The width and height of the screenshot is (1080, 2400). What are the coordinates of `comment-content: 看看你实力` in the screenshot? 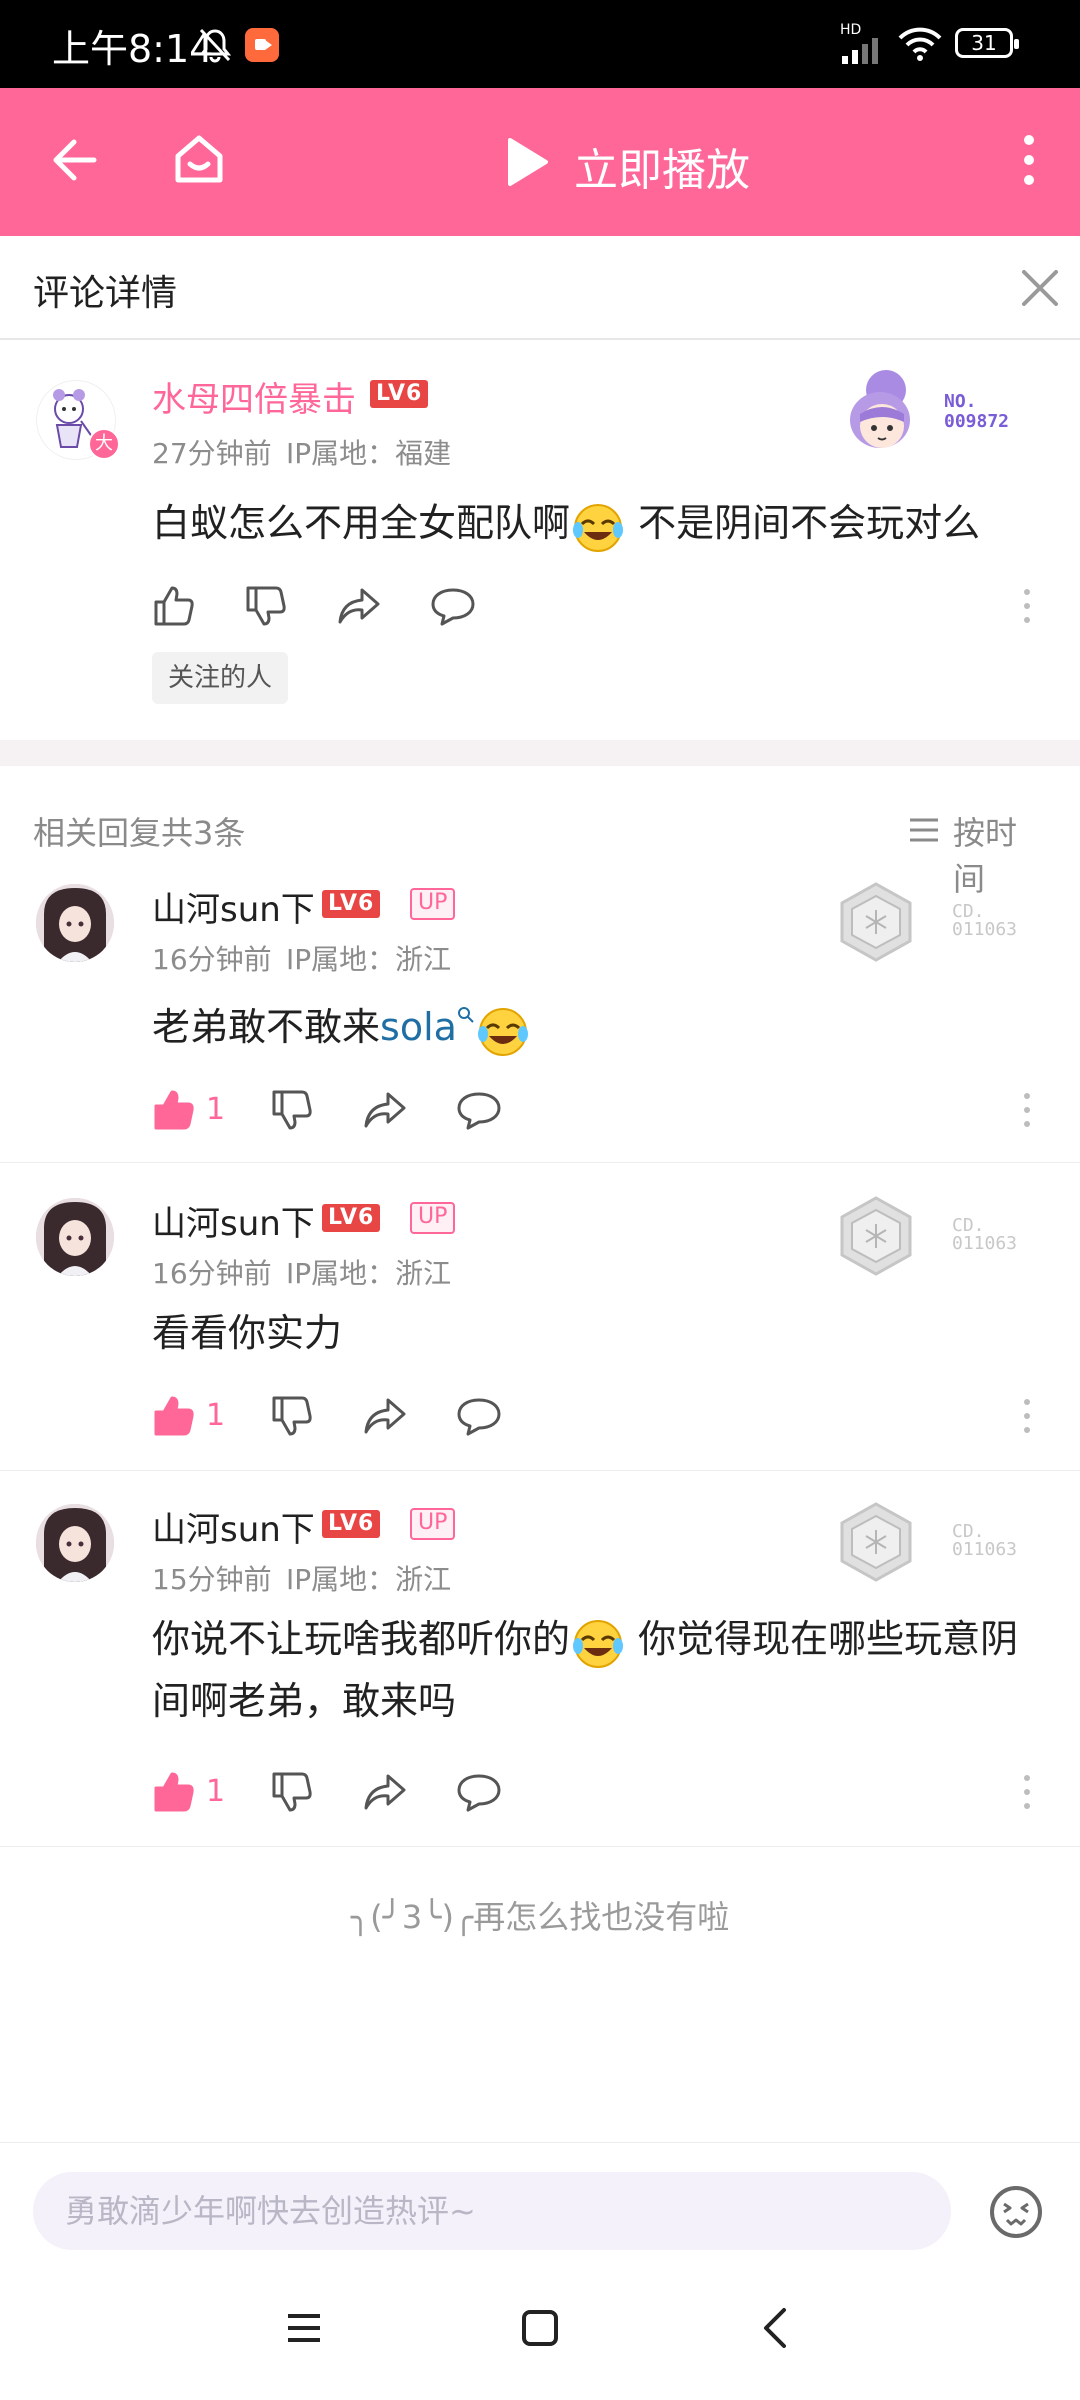 It's located at (592, 1333).